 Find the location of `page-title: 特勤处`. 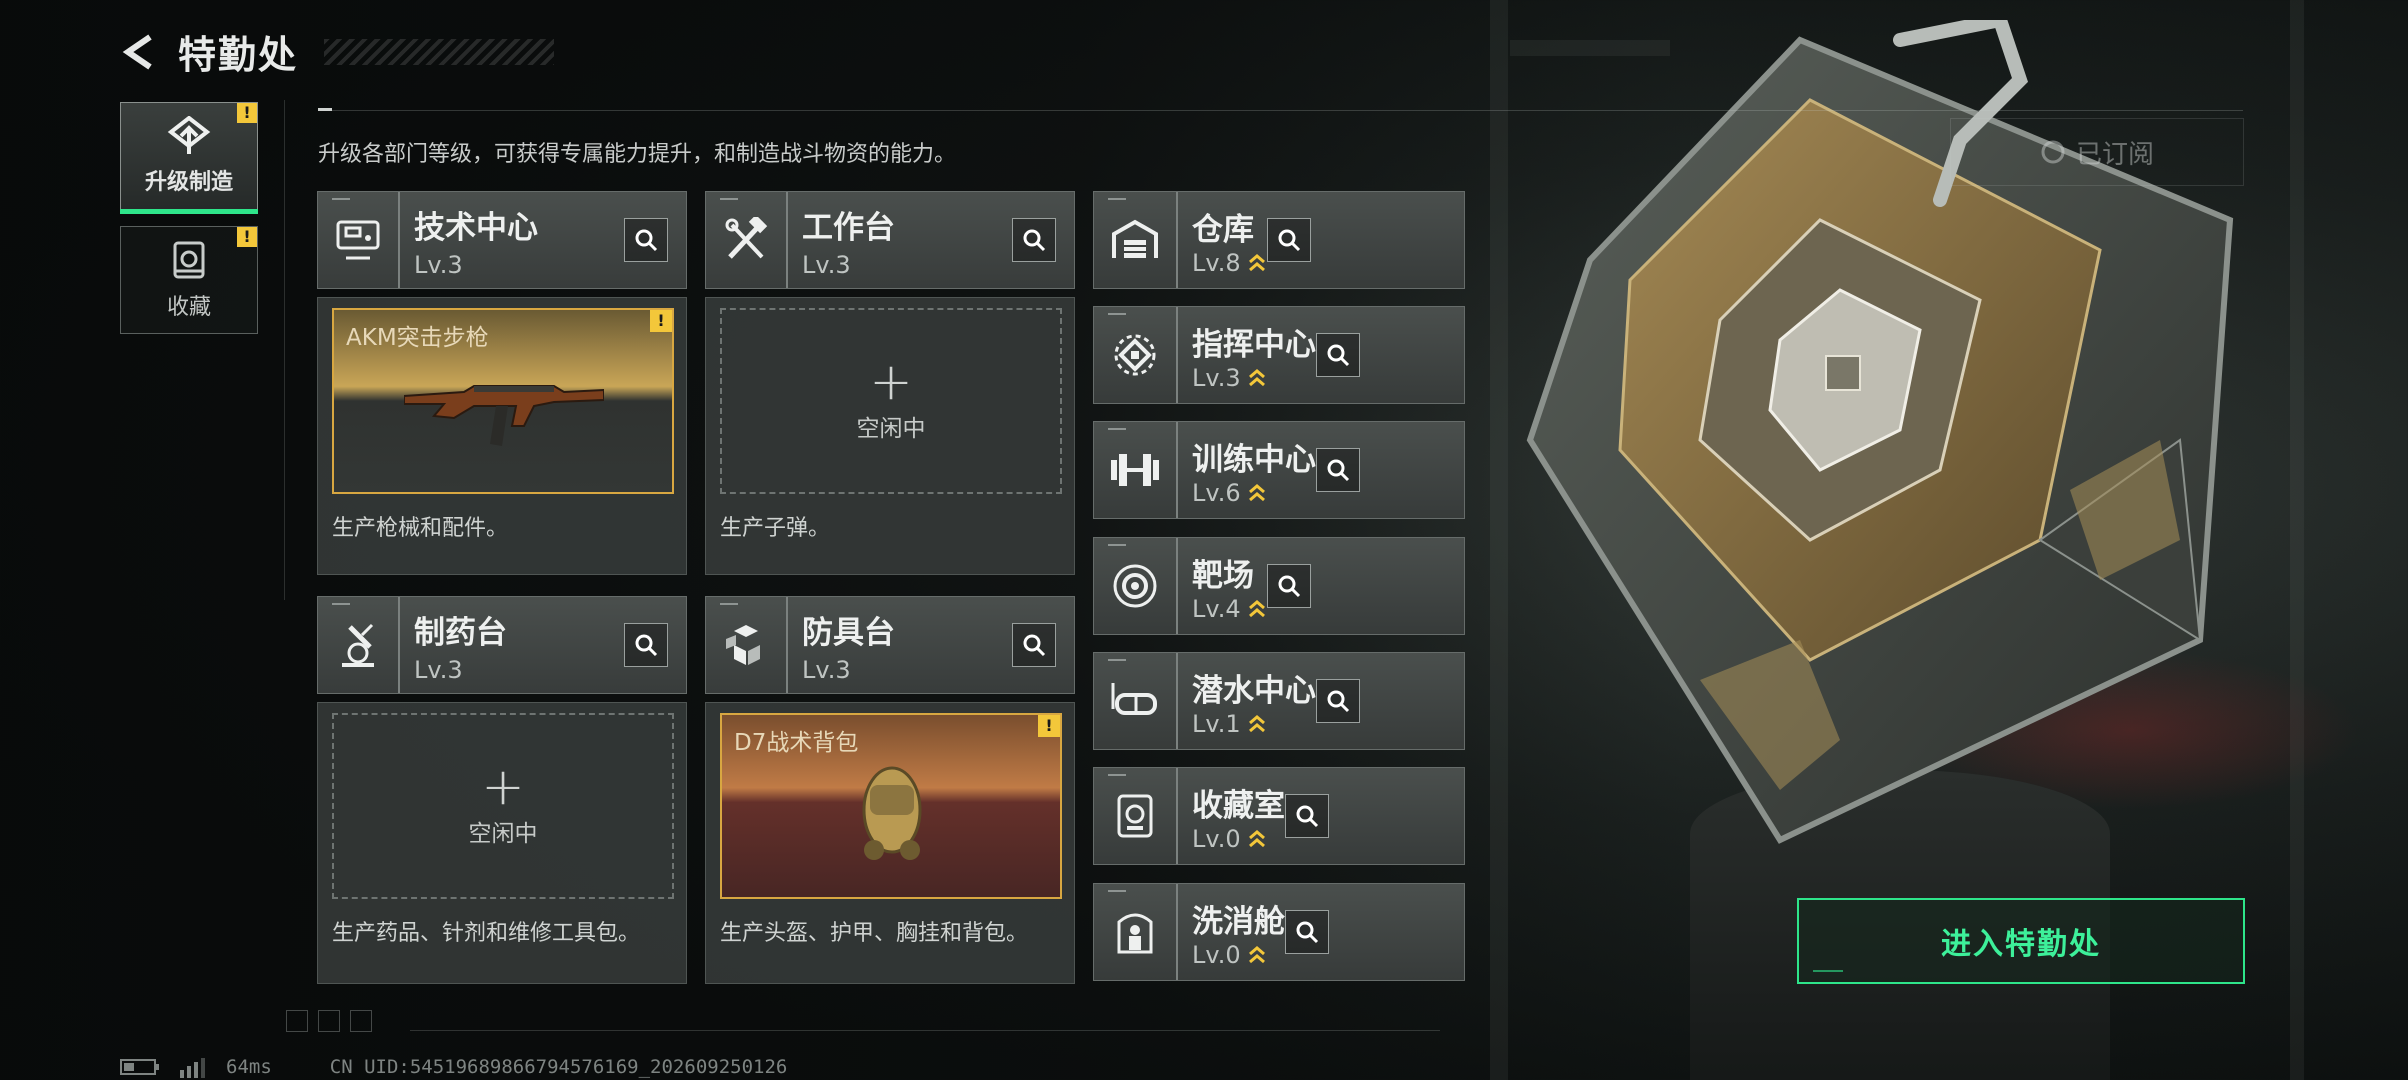

page-title: 特勤处 is located at coordinates (238, 55).